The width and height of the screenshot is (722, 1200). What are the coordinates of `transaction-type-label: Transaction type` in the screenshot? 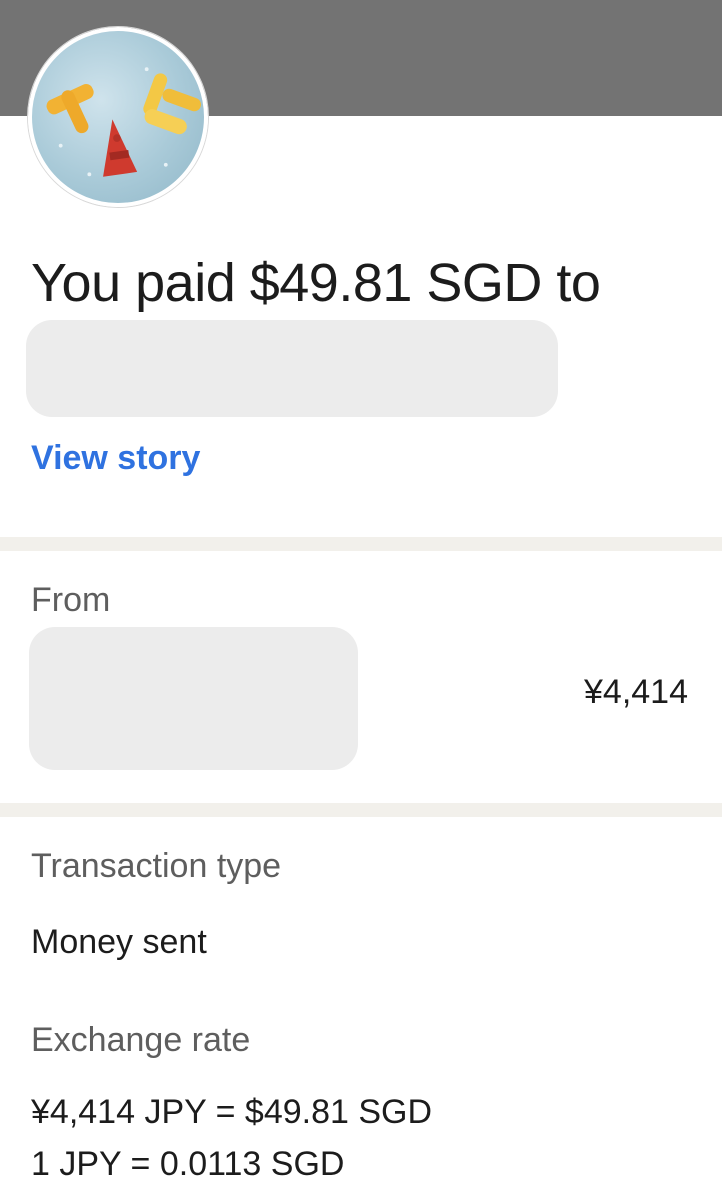 It's located at (156, 866).